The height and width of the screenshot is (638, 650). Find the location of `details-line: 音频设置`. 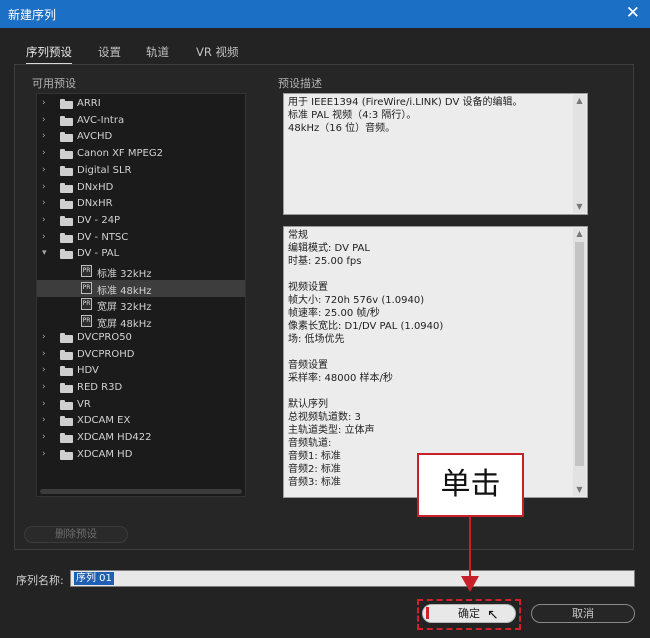

details-line: 音频设置 is located at coordinates (308, 365).